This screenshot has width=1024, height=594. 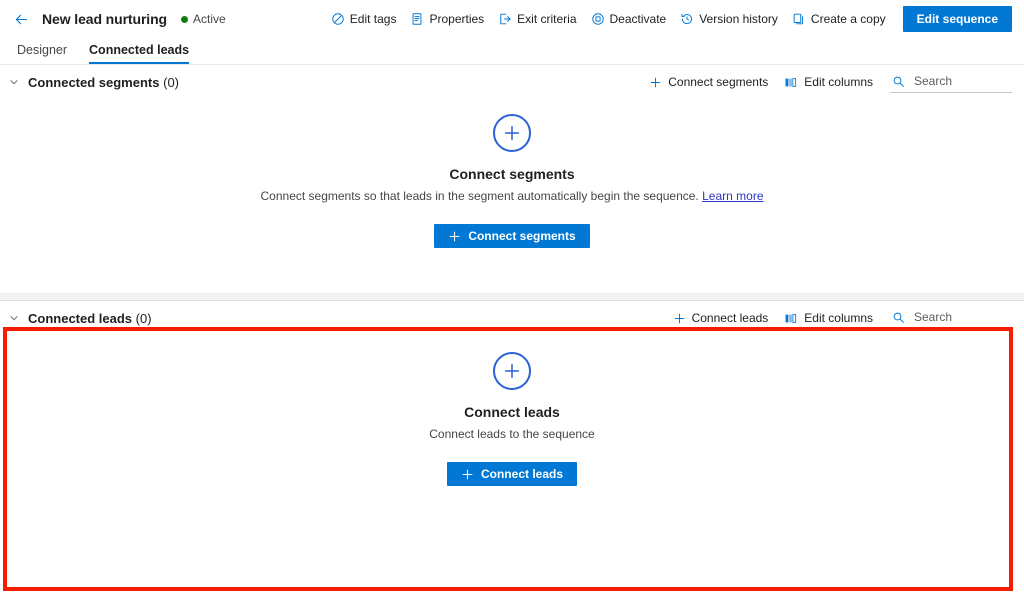 I want to click on connected-segments-toolbar: Connect segments Edit columns, so click(x=828, y=82).